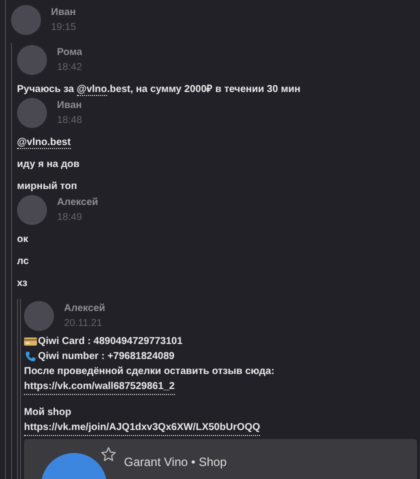 Image resolution: width=420 pixels, height=479 pixels. I want to click on message-time: 18:49, so click(70, 217).